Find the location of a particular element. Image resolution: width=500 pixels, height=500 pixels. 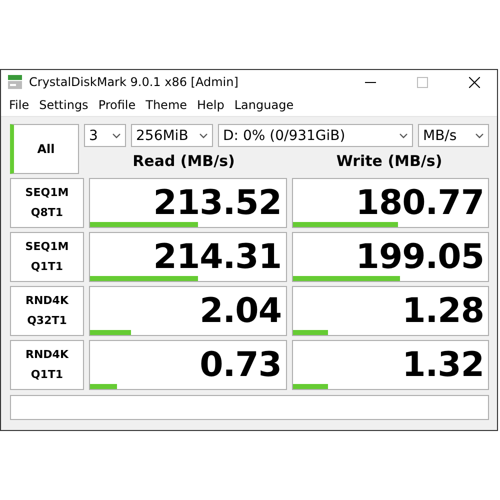

menu-item: File is located at coordinates (19, 105).